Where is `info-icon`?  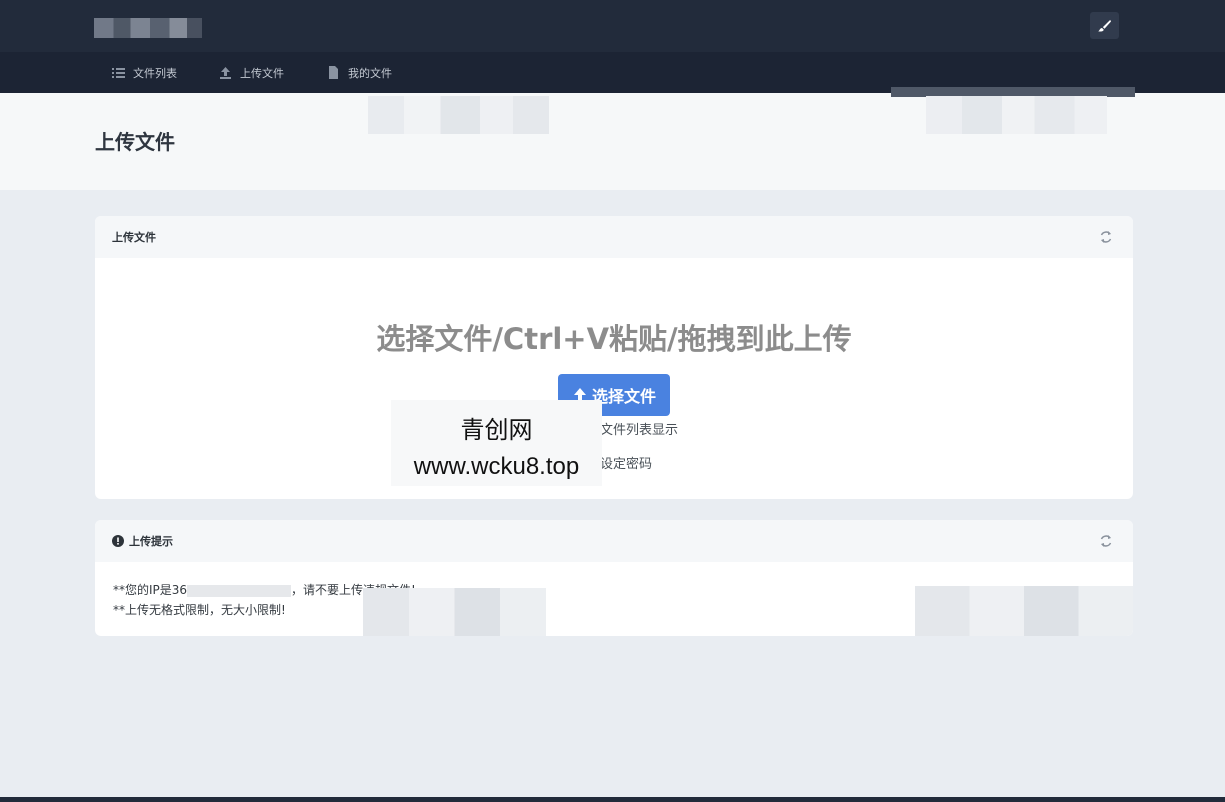 info-icon is located at coordinates (118, 541).